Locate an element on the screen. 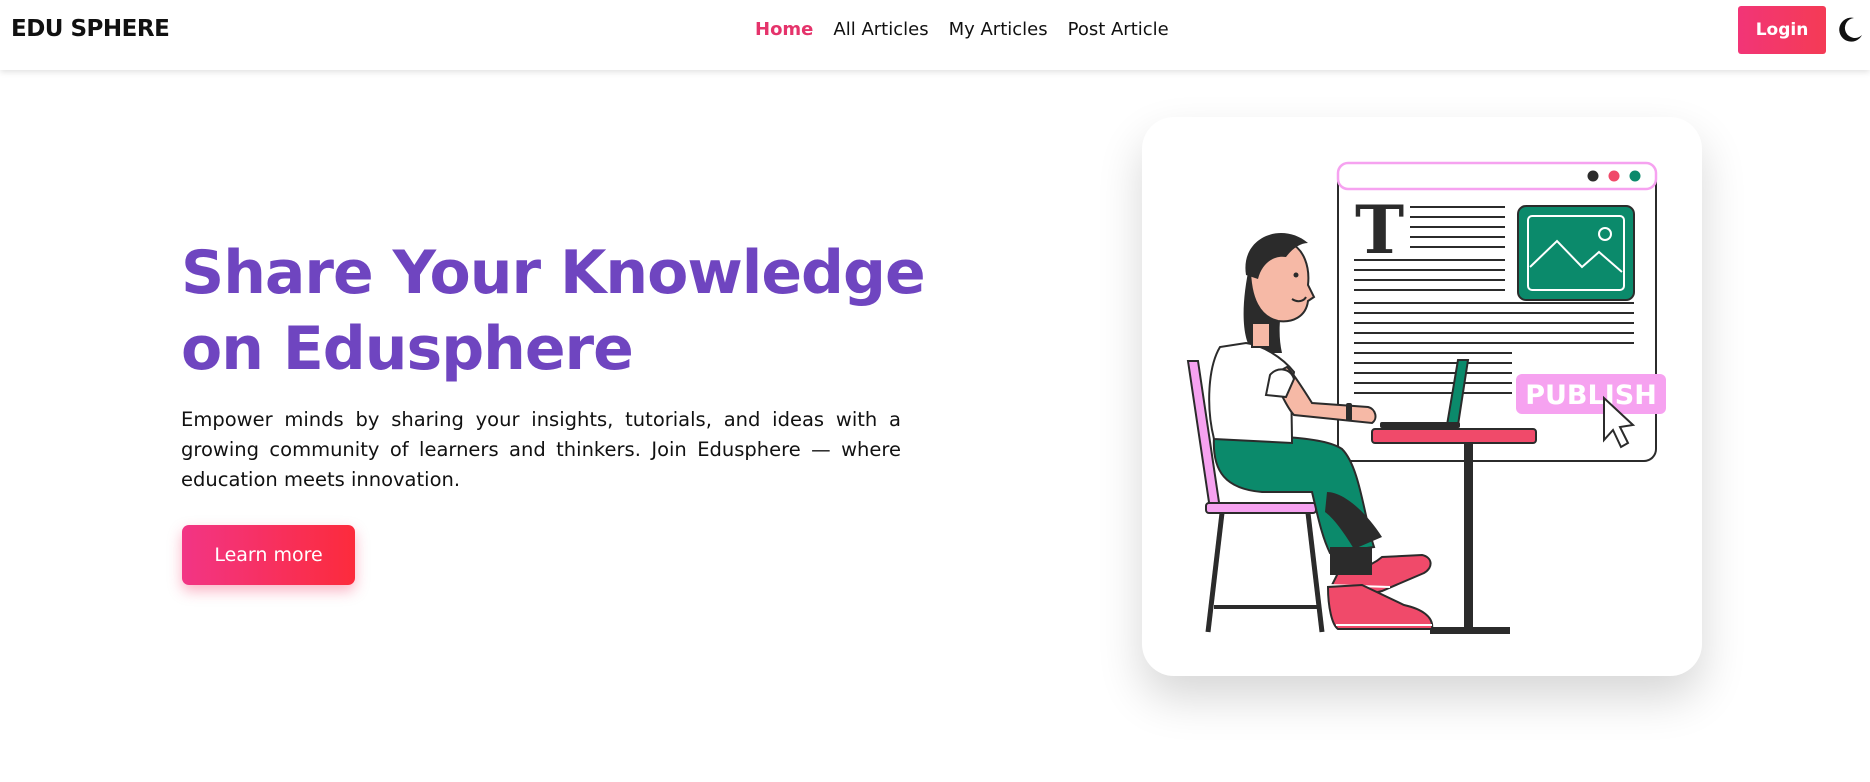  brand-logo: EDU SPHERE is located at coordinates (90, 29).